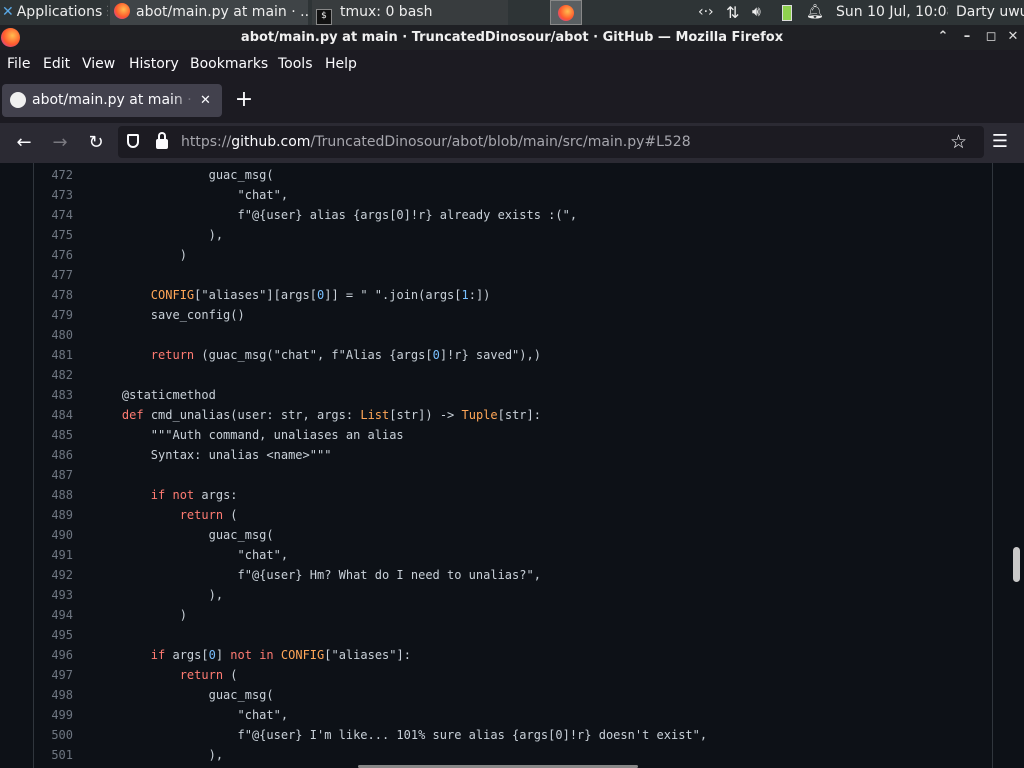 This screenshot has height=768, width=1024. Describe the element at coordinates (892, 12) in the screenshot. I see `clock: Sun 10 Jul, 10:08` at that location.